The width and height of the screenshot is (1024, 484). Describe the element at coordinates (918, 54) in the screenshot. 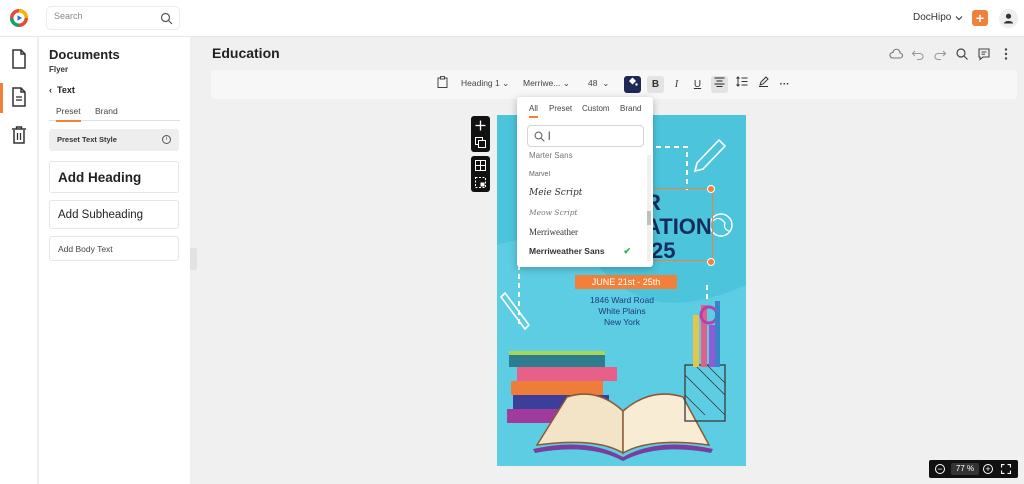

I see `undo-icon` at that location.